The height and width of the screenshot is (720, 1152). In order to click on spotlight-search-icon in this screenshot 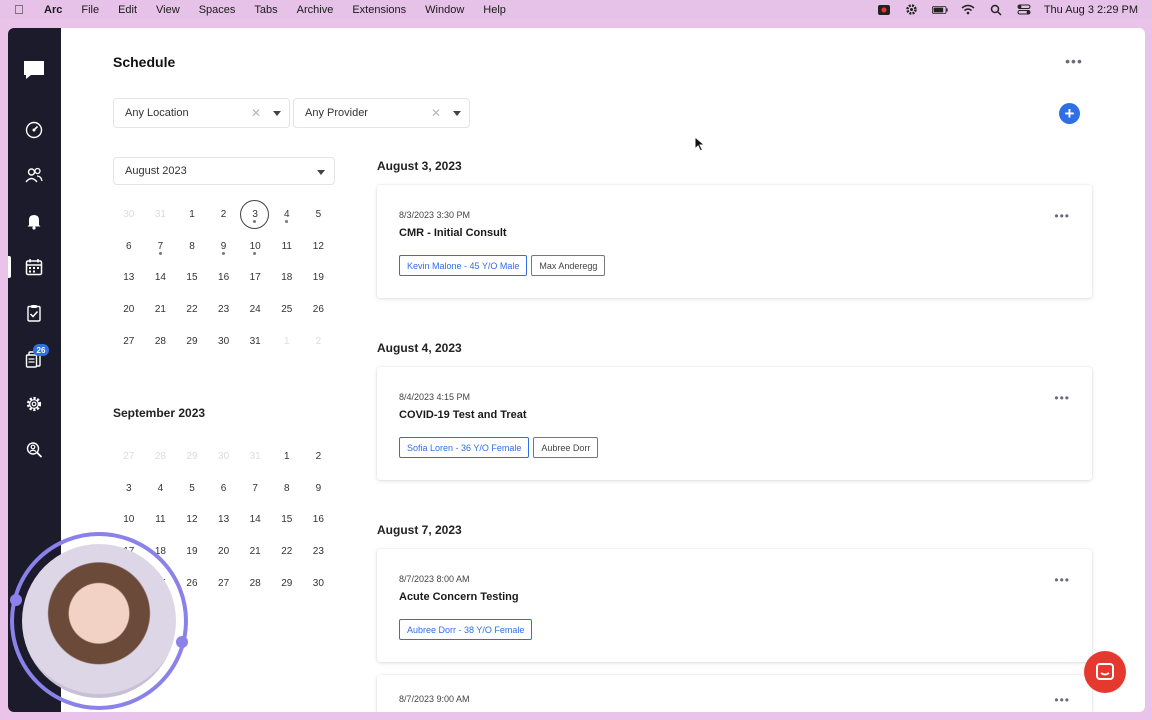, I will do `click(996, 10)`.